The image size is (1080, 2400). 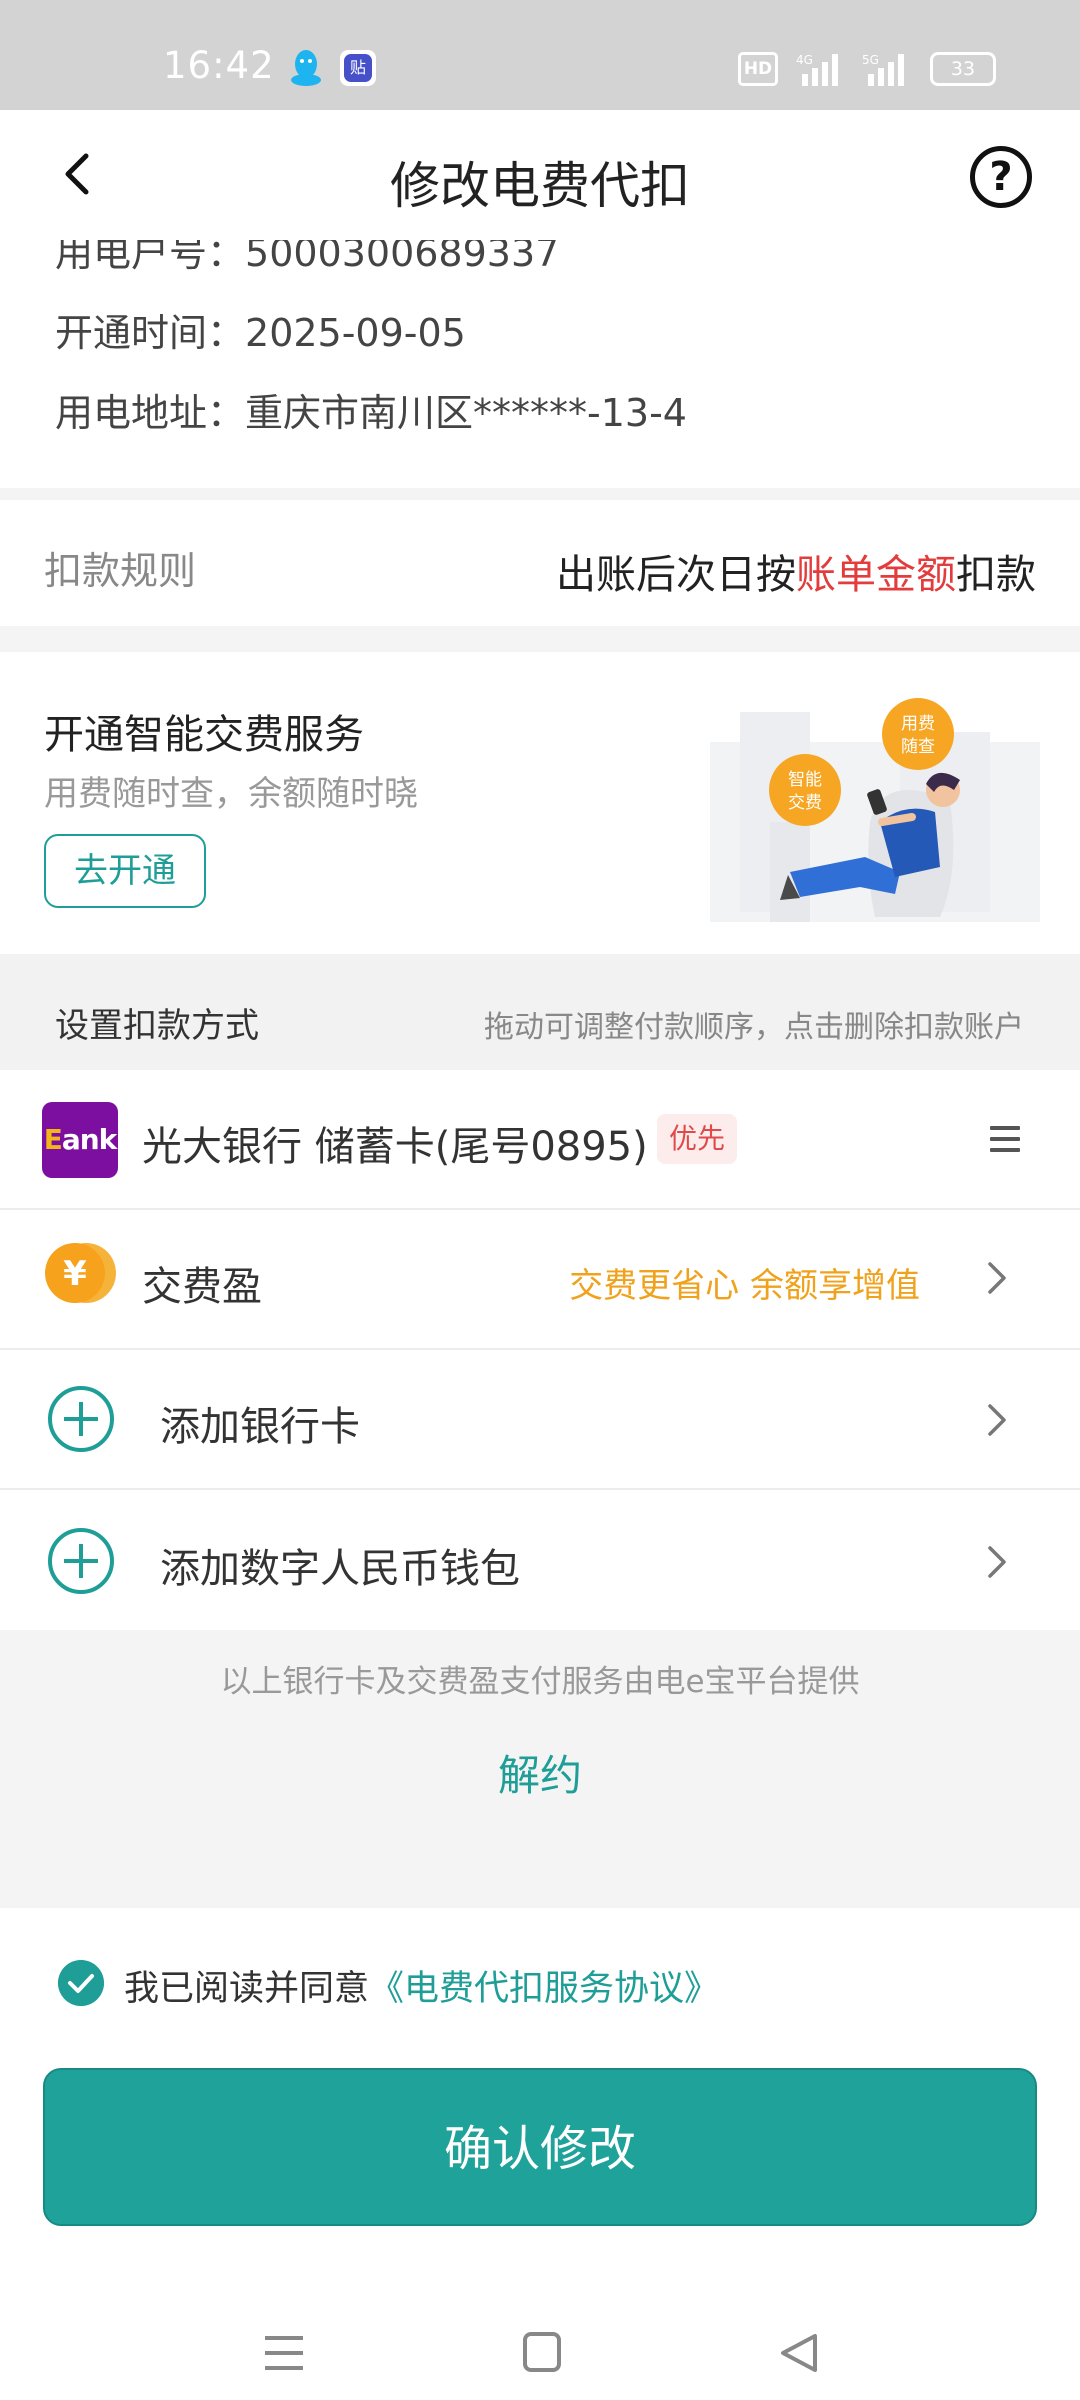 I want to click on deduction-rule-card: 扣款规则 出账后次日按账单金额扣款, so click(x=540, y=563).